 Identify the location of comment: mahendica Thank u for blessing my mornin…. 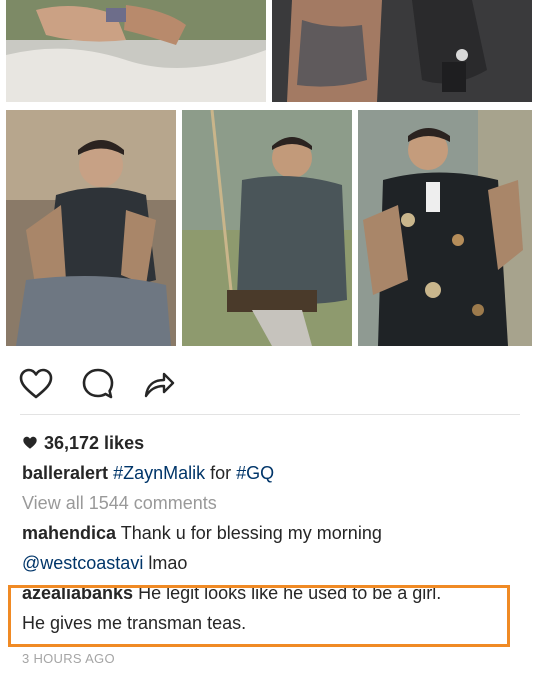
(272, 533).